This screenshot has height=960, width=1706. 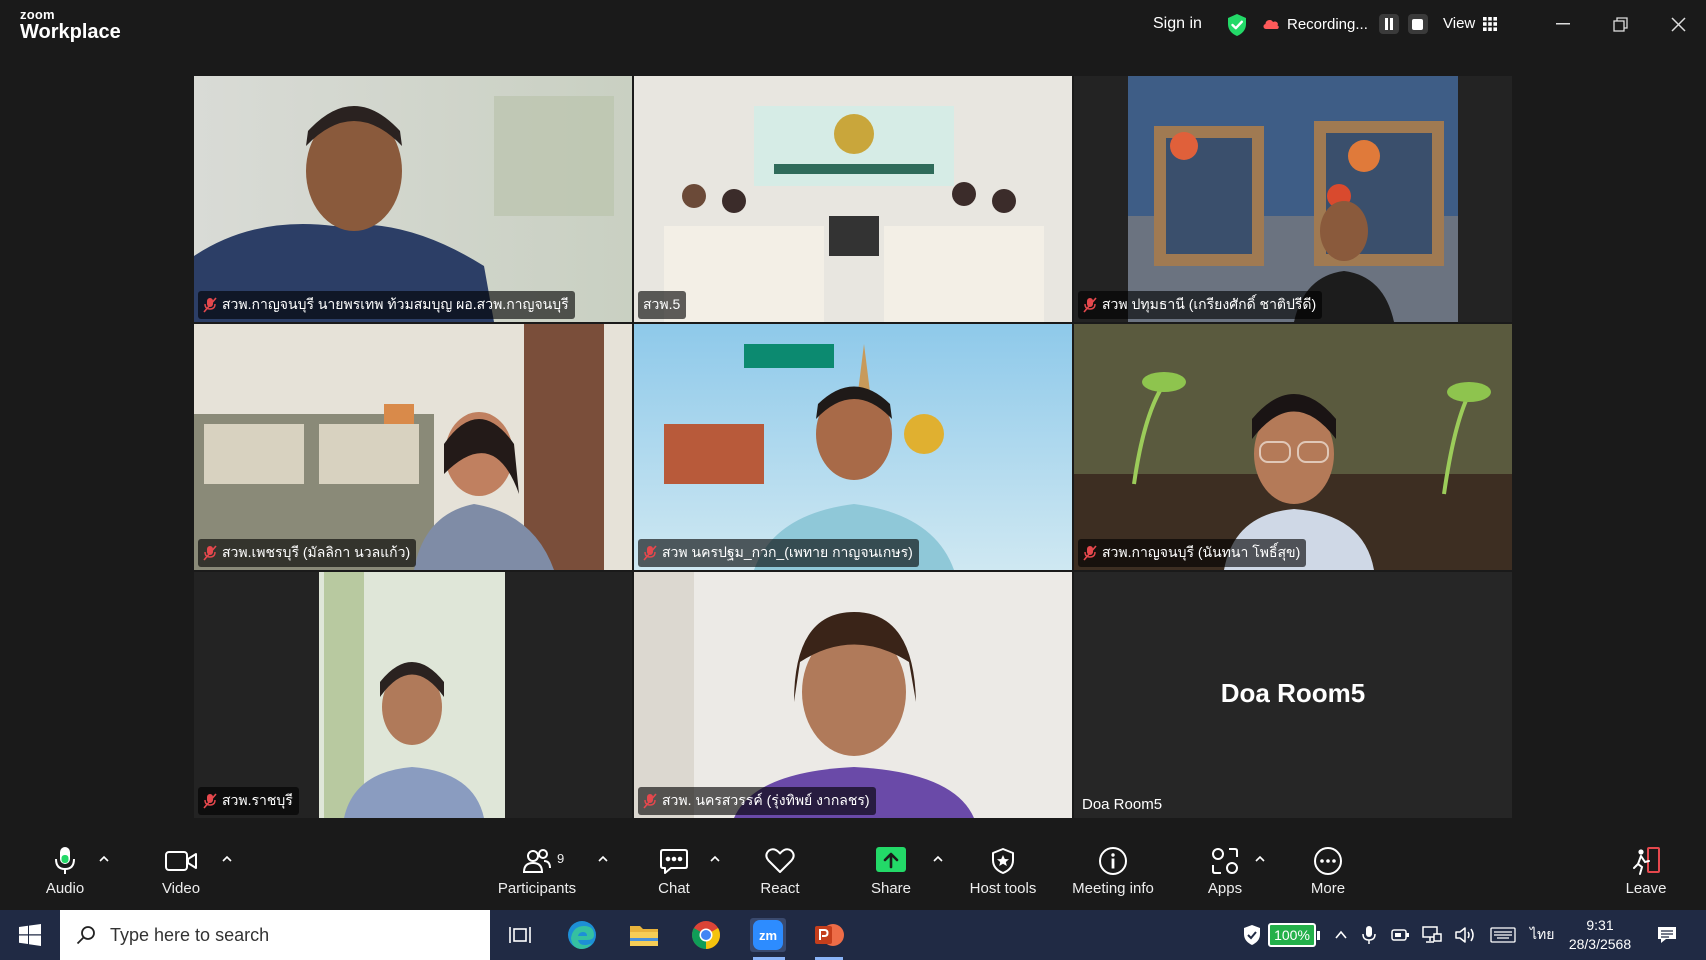 What do you see at coordinates (257, 800) in the screenshot?
I see `participant-name: สวพ.ราชบุรี` at bounding box center [257, 800].